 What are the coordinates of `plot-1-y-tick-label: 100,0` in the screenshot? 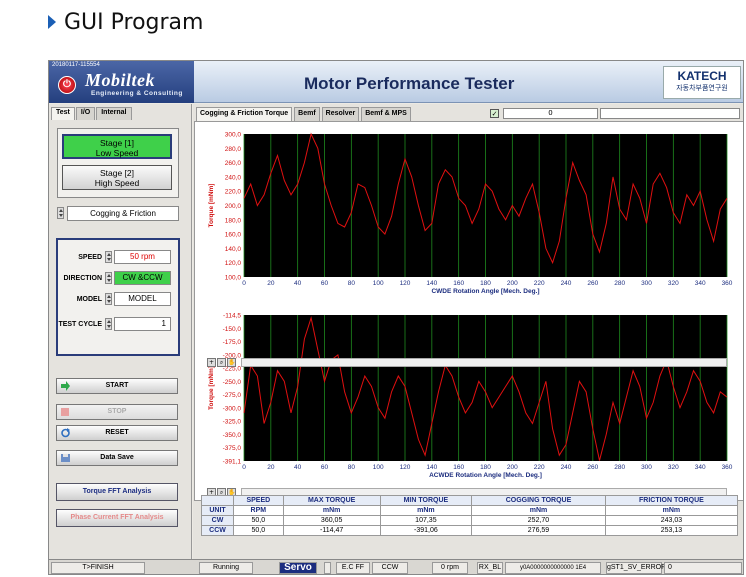 It's located at (233, 278).